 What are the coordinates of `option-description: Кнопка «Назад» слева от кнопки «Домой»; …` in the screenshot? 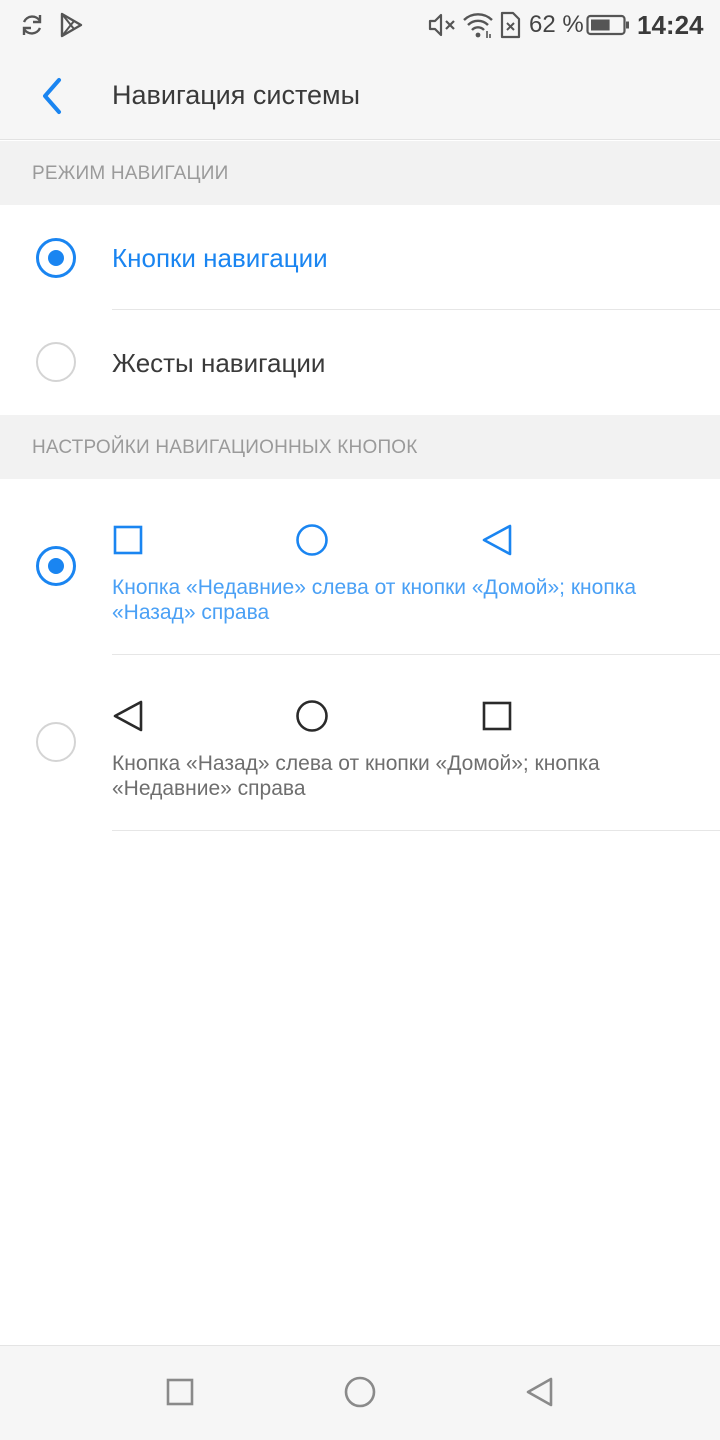 It's located at (356, 776).